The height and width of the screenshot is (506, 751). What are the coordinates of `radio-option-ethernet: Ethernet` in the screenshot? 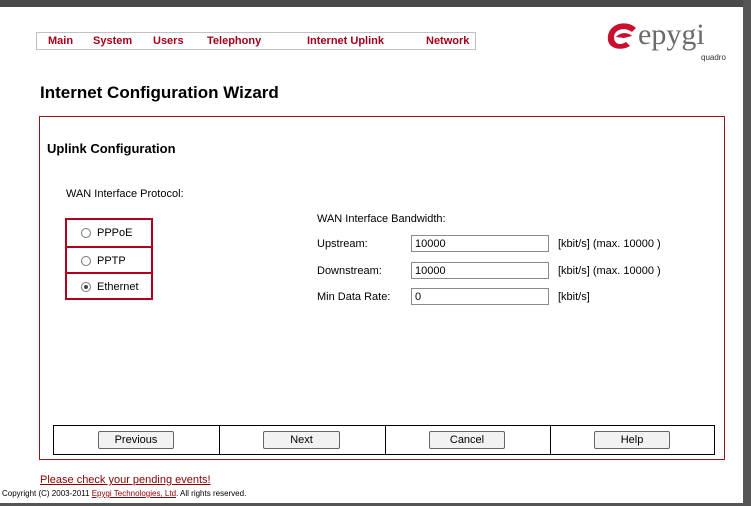 It's located at (109, 285).